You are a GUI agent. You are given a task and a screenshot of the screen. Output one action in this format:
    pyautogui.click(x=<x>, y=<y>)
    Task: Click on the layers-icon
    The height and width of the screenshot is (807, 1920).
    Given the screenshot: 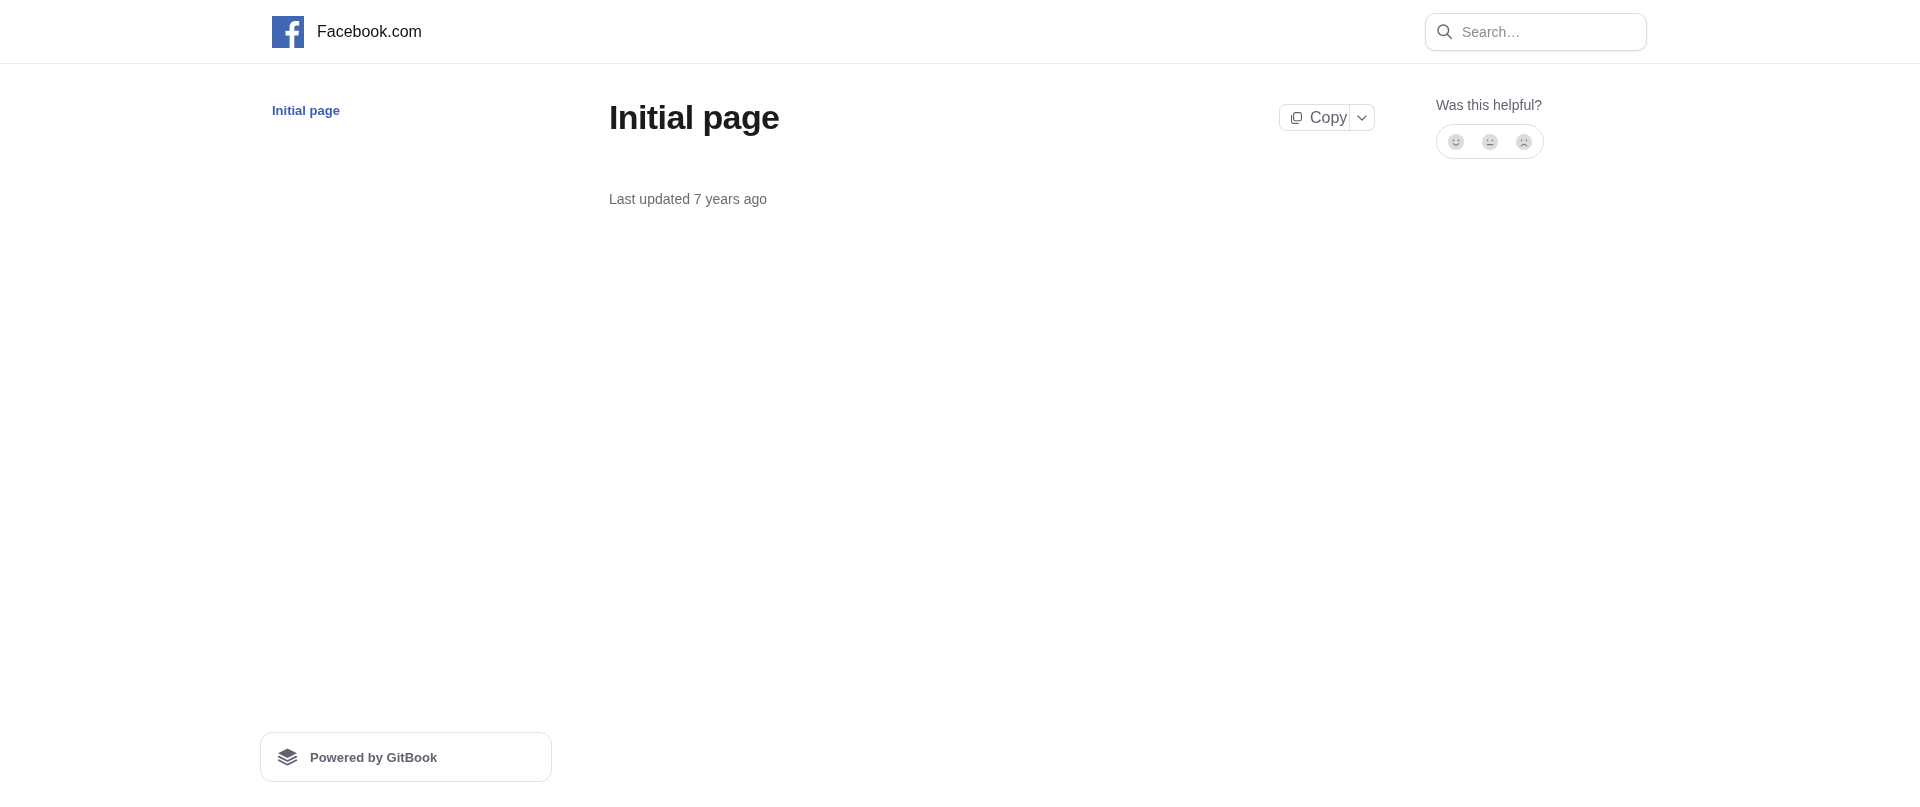 What is the action you would take?
    pyautogui.click(x=287, y=757)
    